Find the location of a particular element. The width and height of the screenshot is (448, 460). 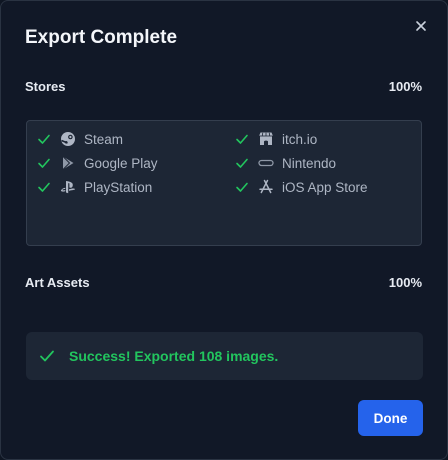

store-item-google-play: Google Play is located at coordinates (97, 163).